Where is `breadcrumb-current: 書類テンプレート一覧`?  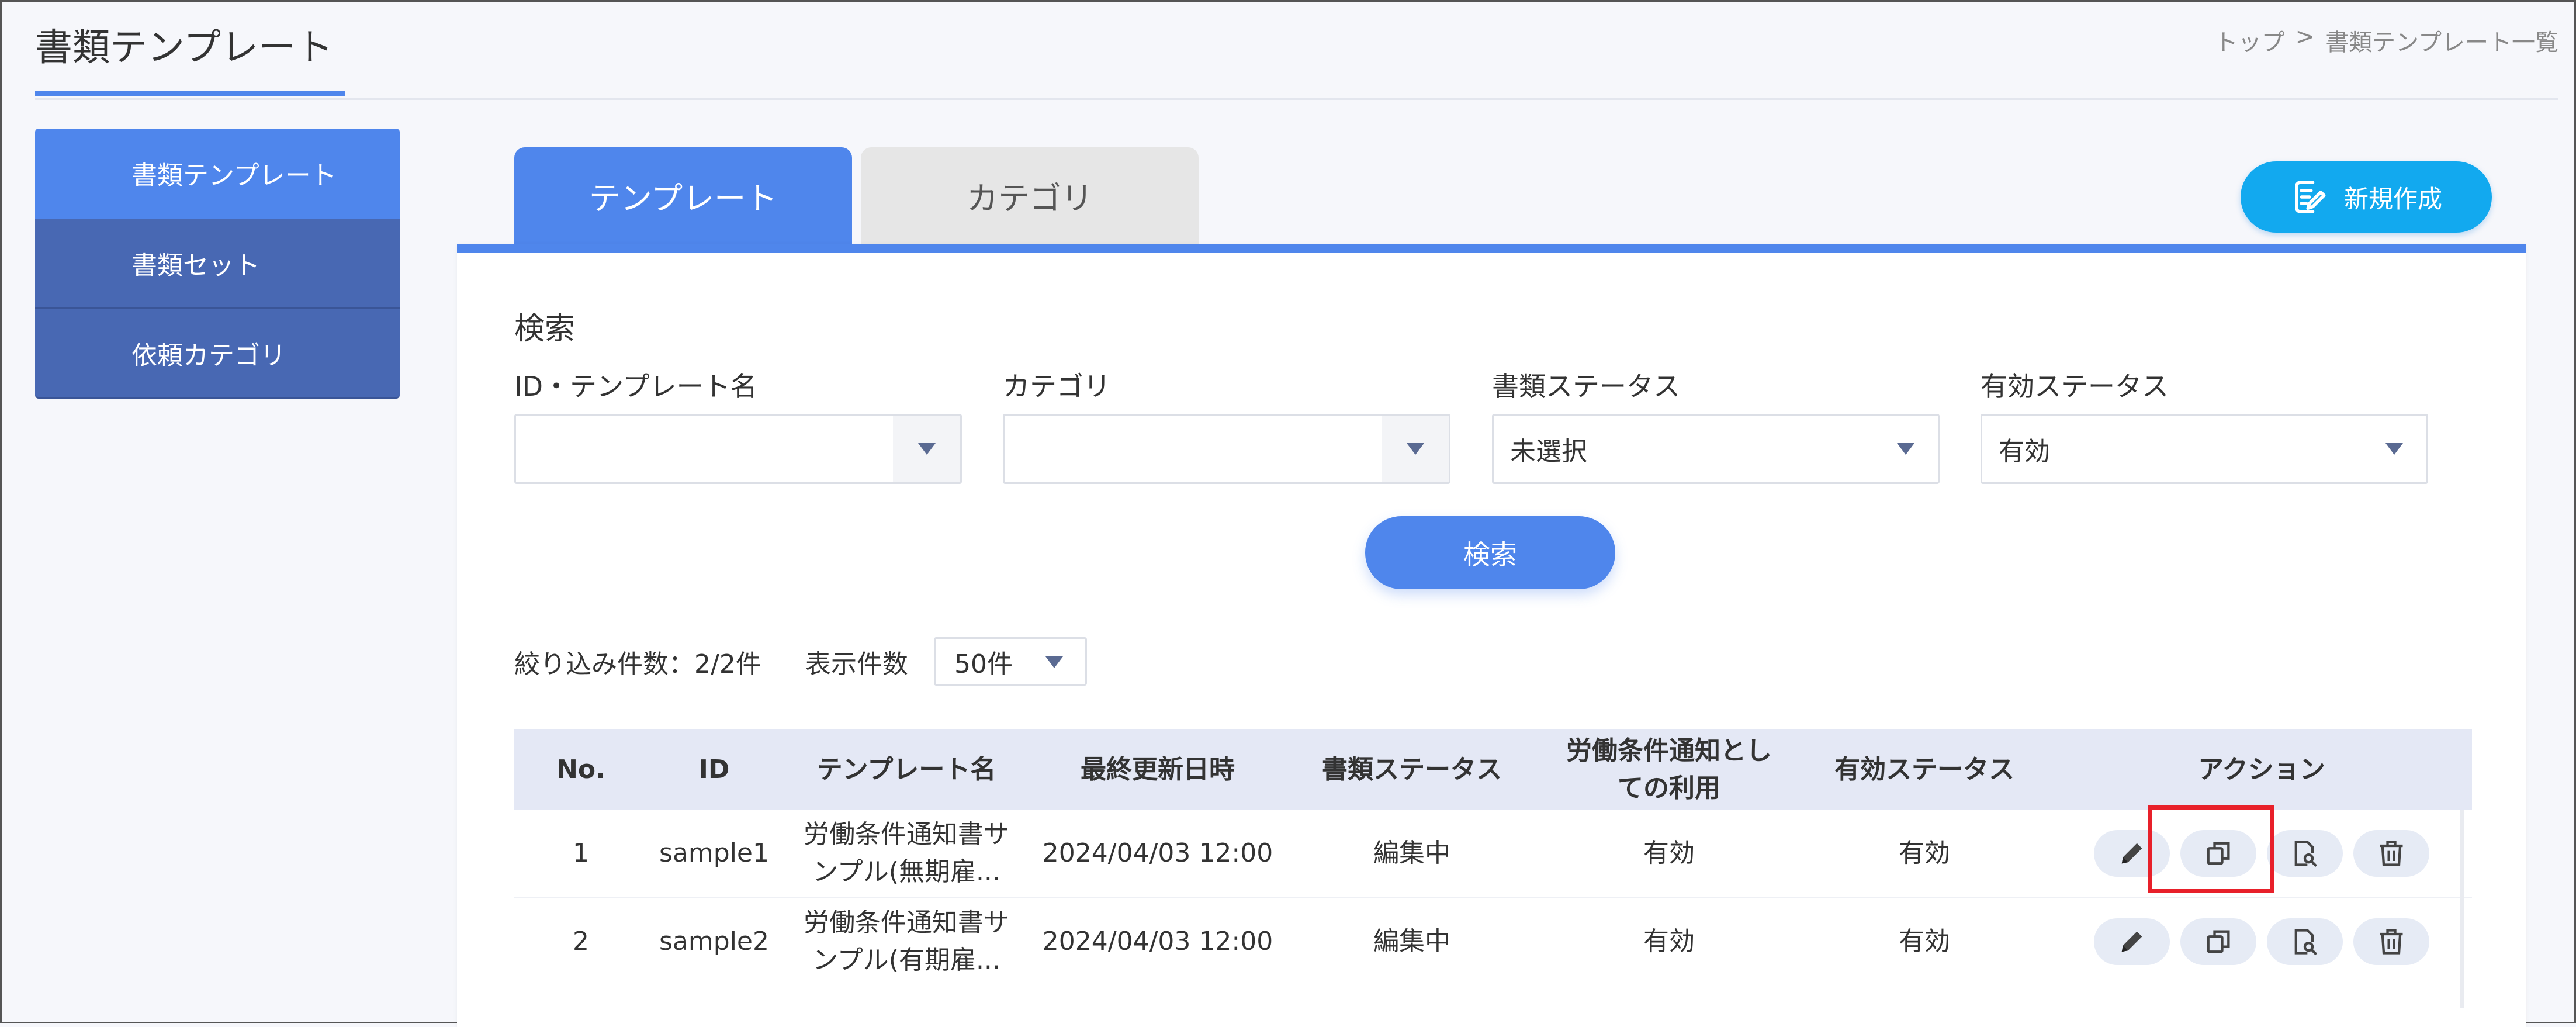 breadcrumb-current: 書類テンプレート一覧 is located at coordinates (2441, 42).